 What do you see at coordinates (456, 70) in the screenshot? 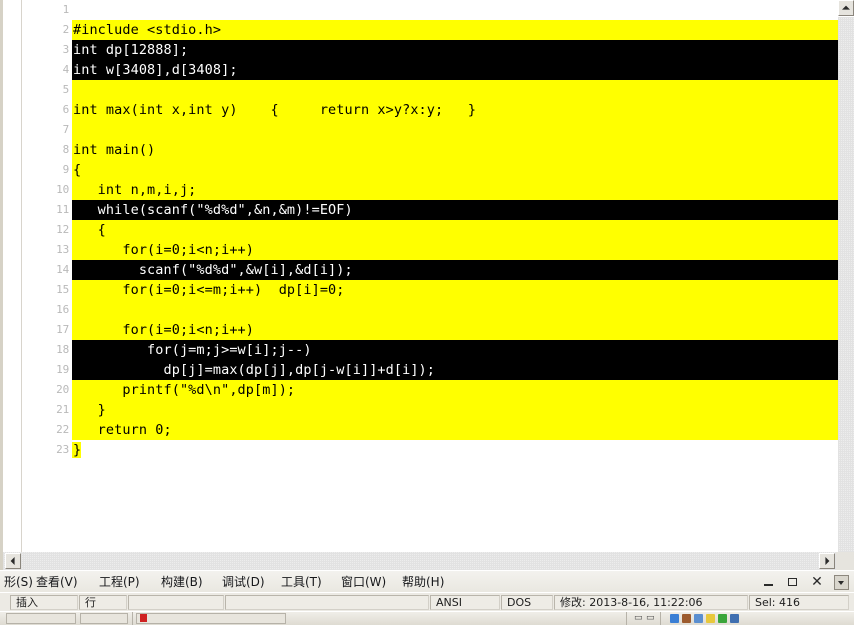
I see `code-line: int w[3408],d[3408];` at bounding box center [456, 70].